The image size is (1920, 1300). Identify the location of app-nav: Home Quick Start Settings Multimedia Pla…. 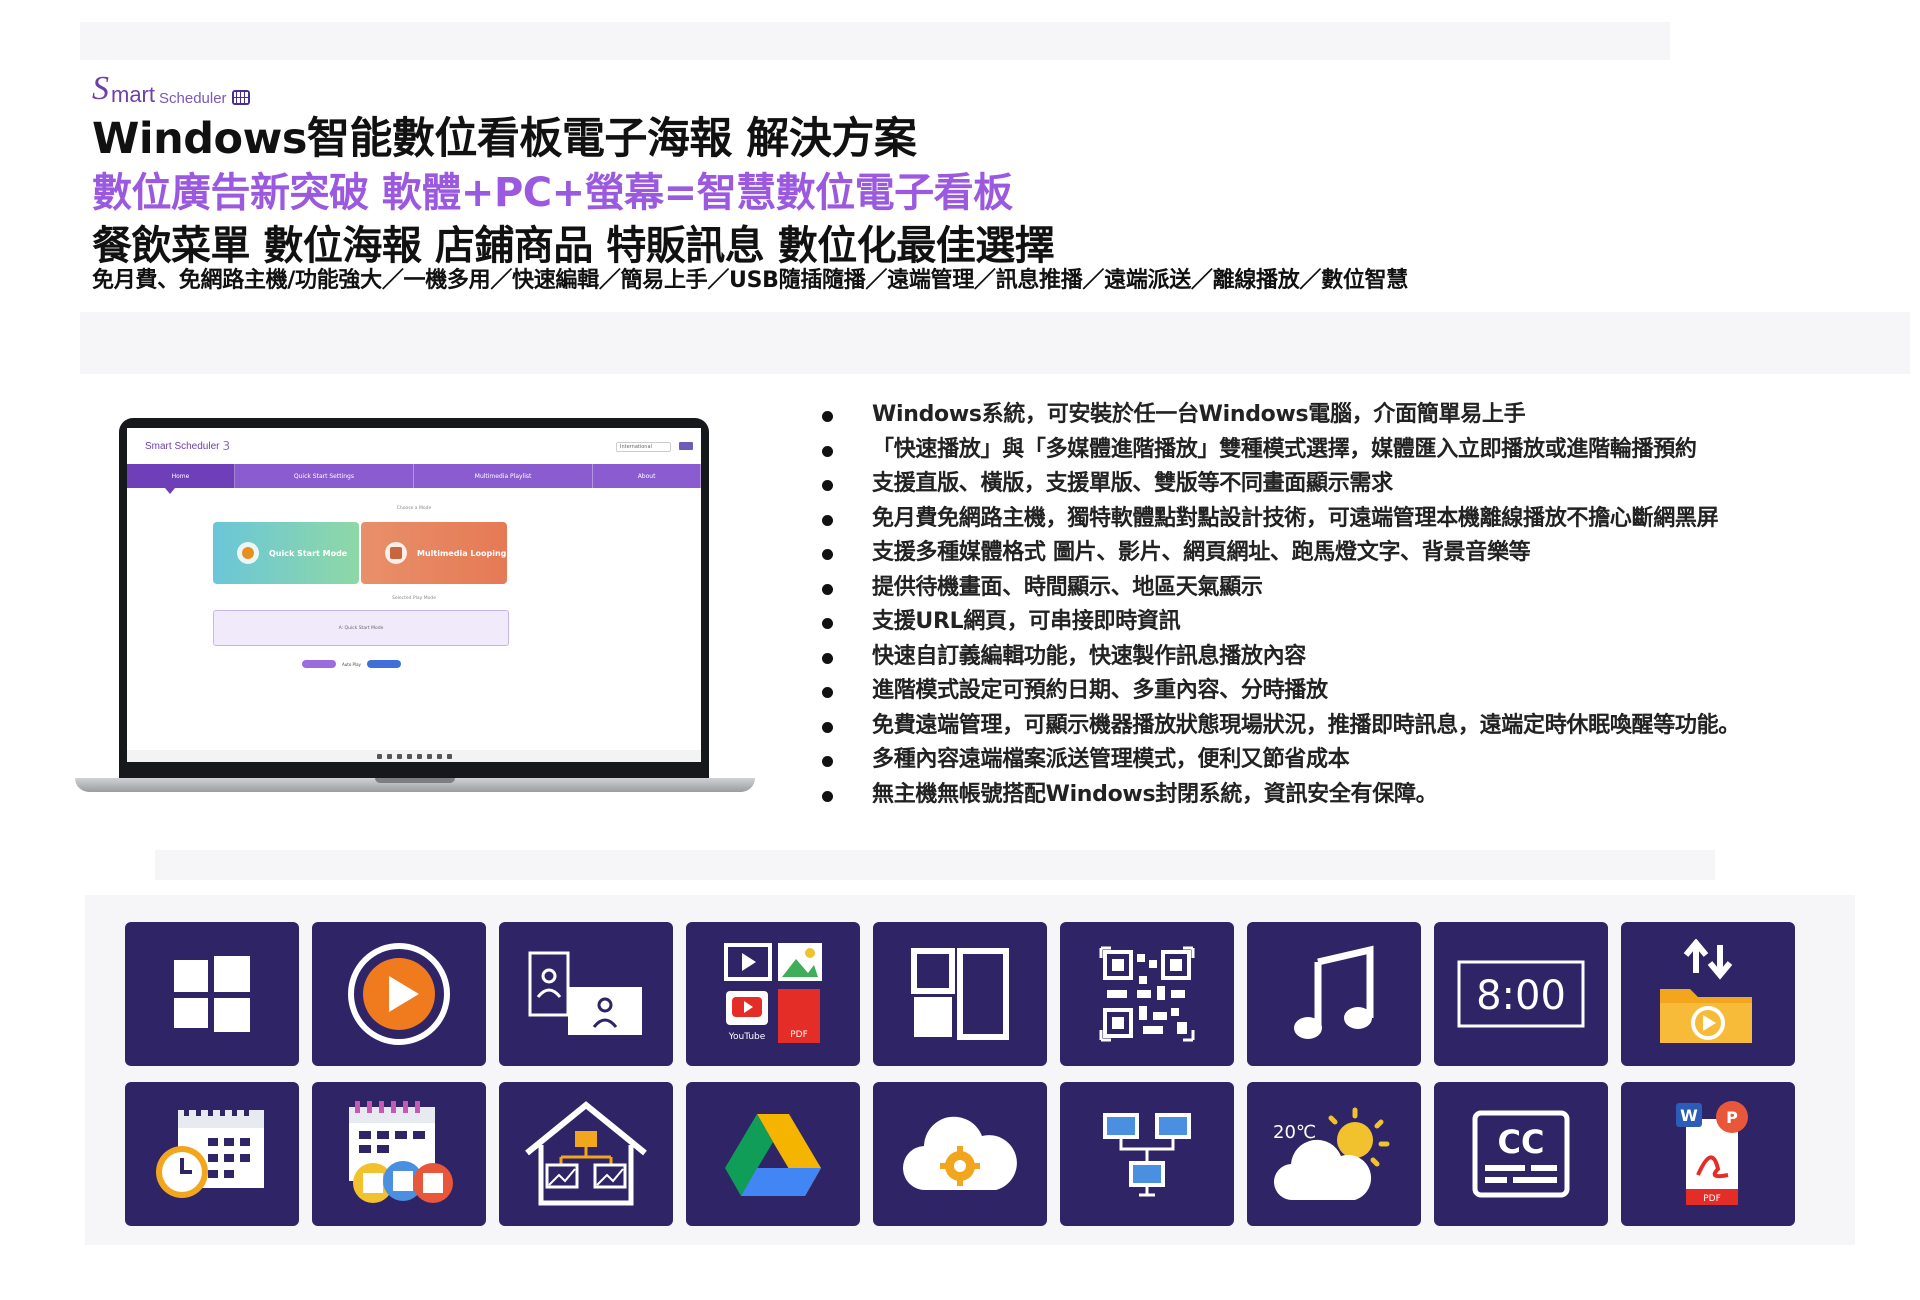
(414, 476).